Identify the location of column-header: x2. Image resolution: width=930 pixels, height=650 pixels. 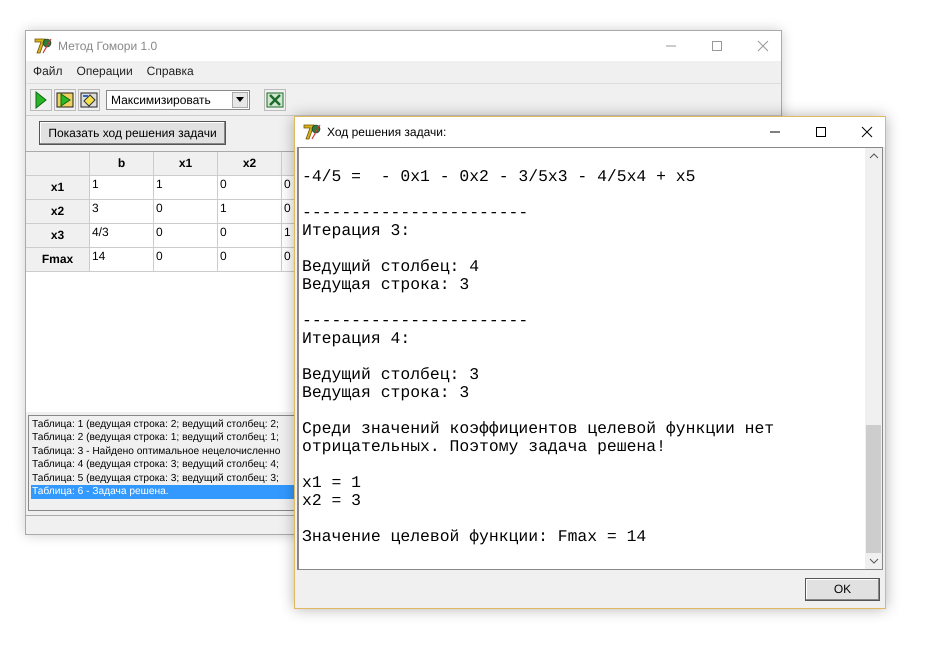
(250, 164).